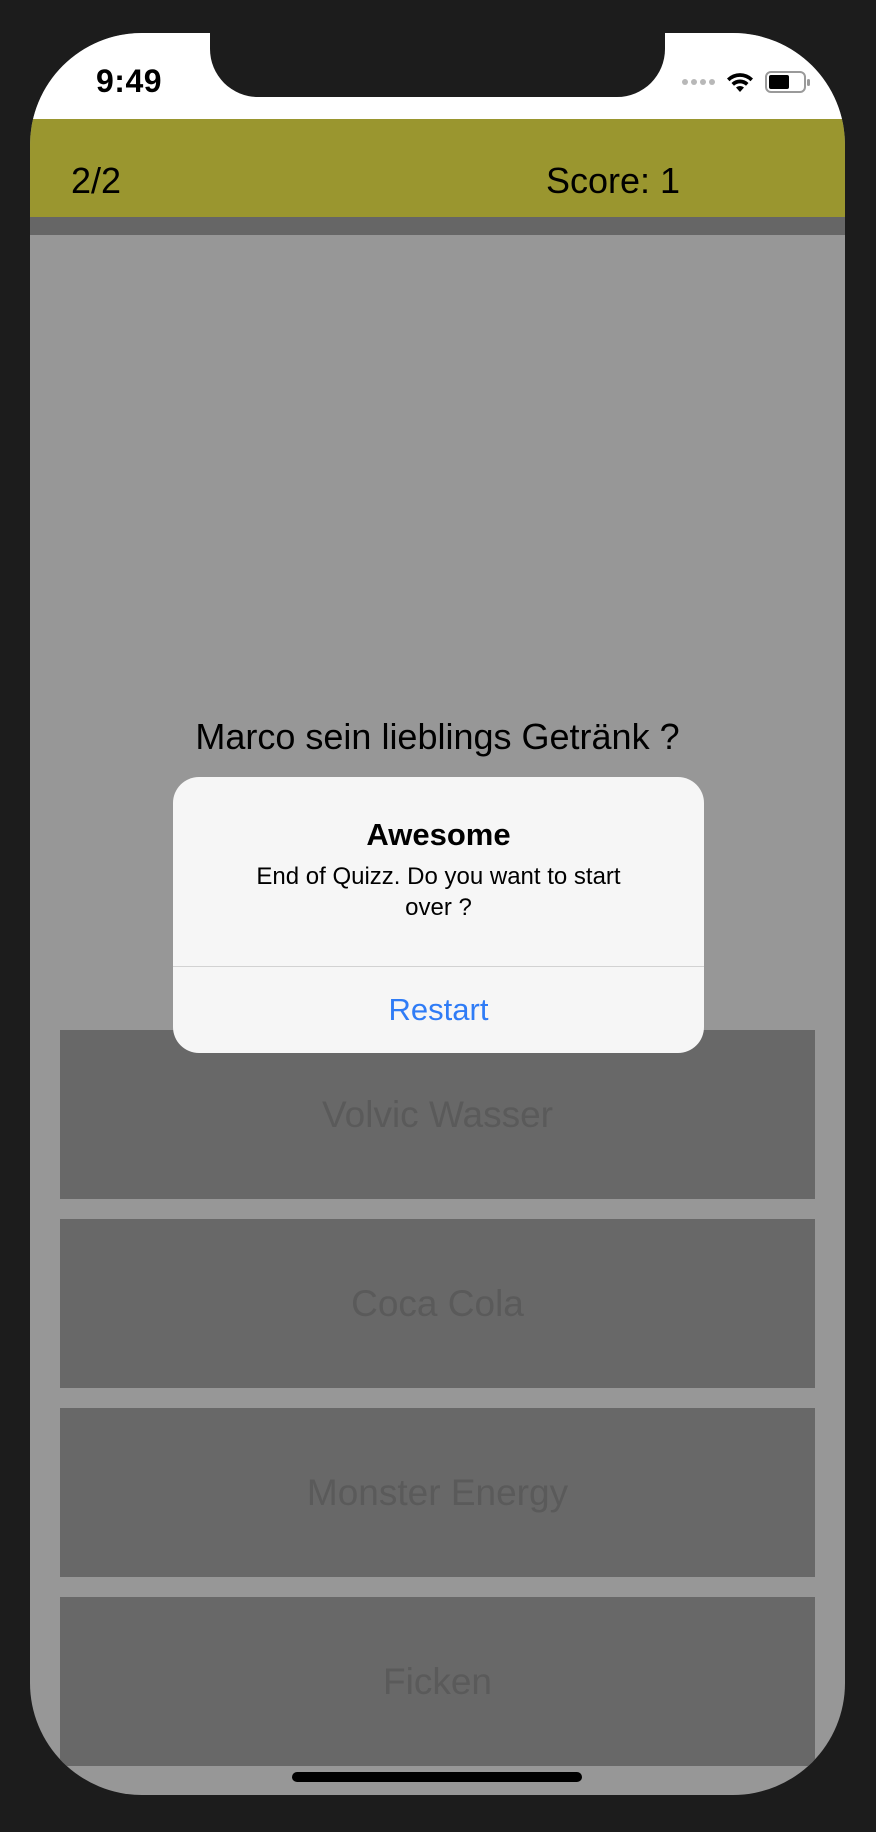  Describe the element at coordinates (437, 1114) in the screenshot. I see `answer-button-1: Volvic Wasser` at that location.